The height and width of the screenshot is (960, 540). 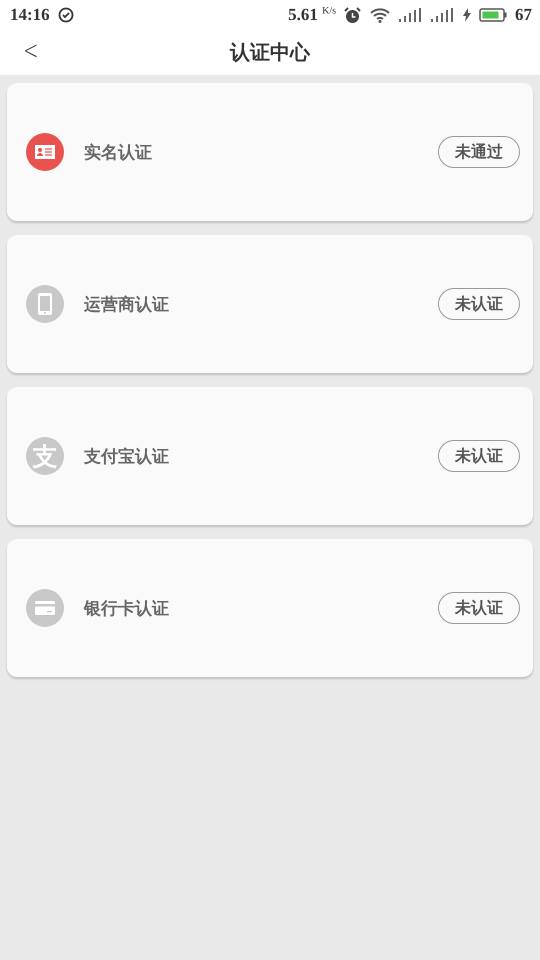 What do you see at coordinates (127, 609) in the screenshot?
I see `auth-label: 银行卡认证` at bounding box center [127, 609].